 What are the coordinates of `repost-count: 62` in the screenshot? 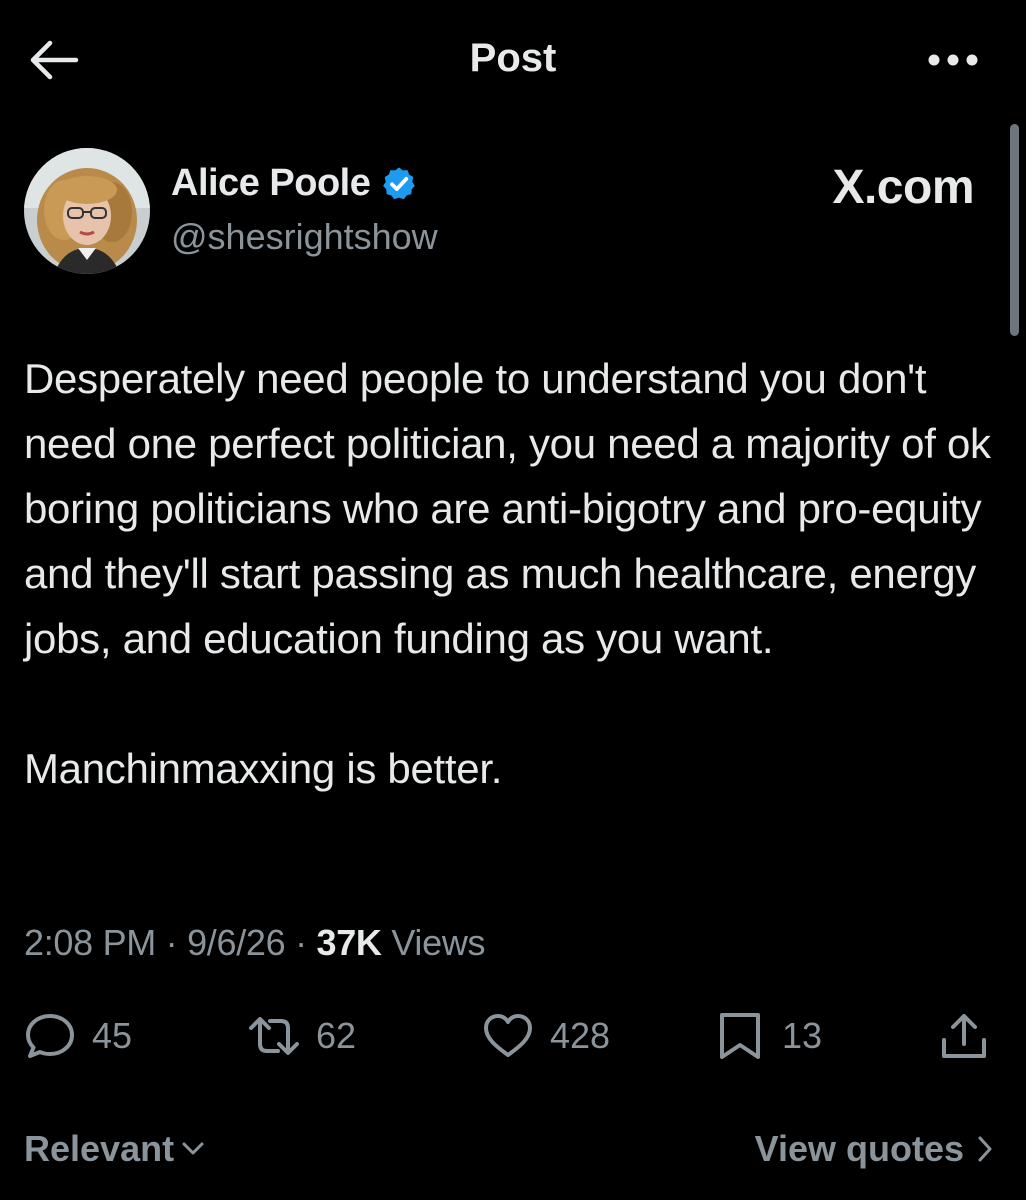 It's located at (336, 1035).